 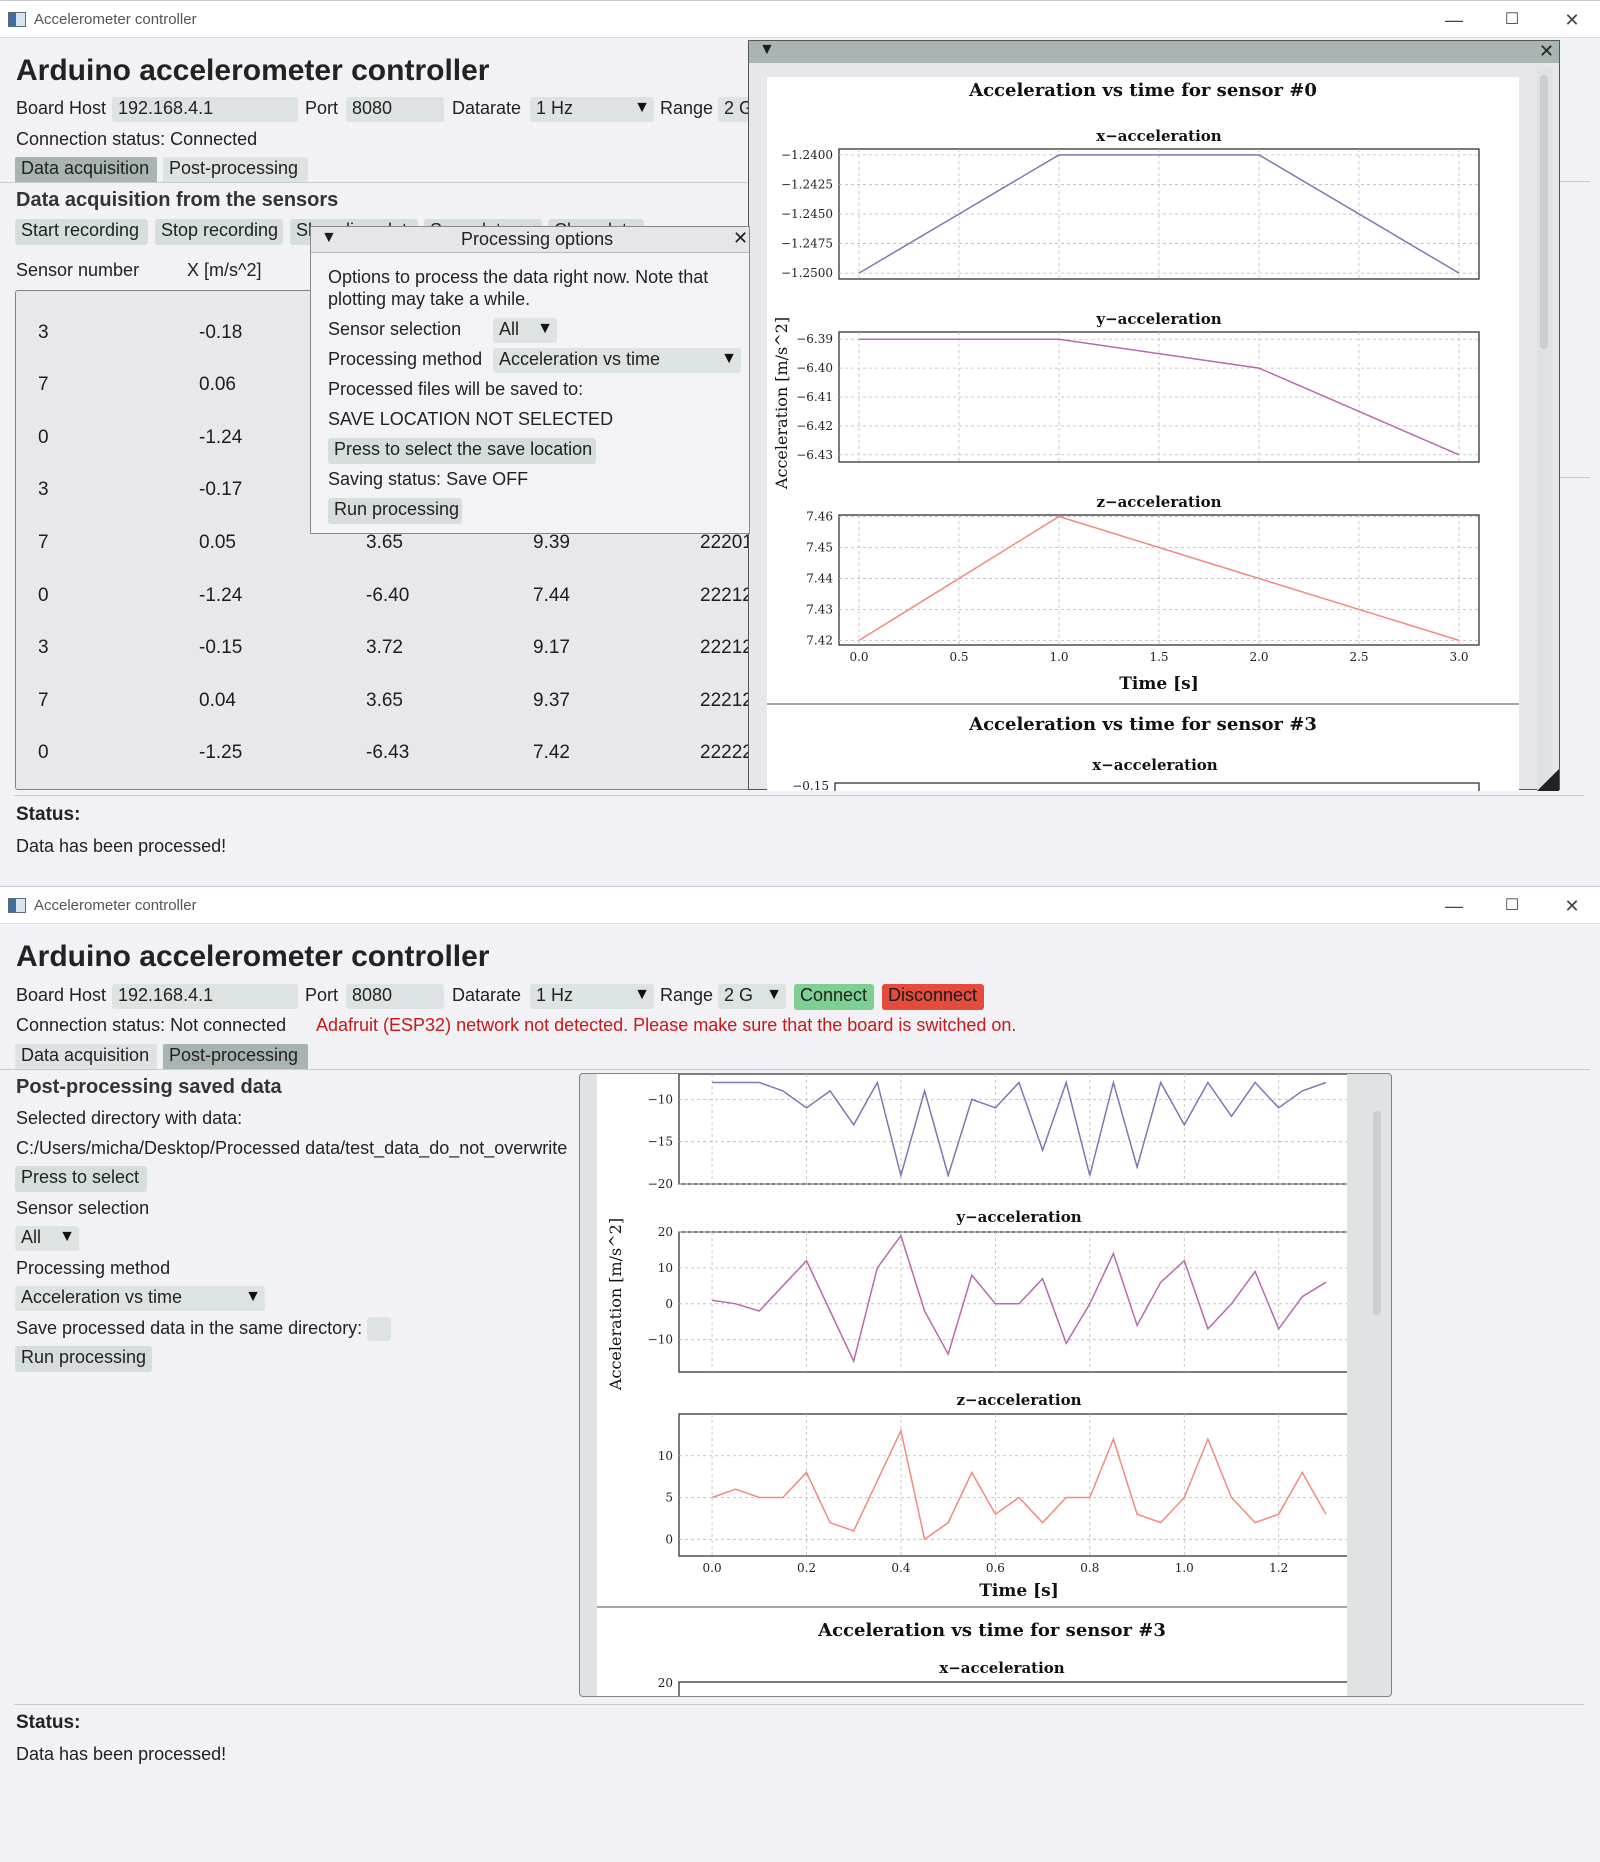 What do you see at coordinates (1158, 502) in the screenshot?
I see `subplot-title: z−acceleration` at bounding box center [1158, 502].